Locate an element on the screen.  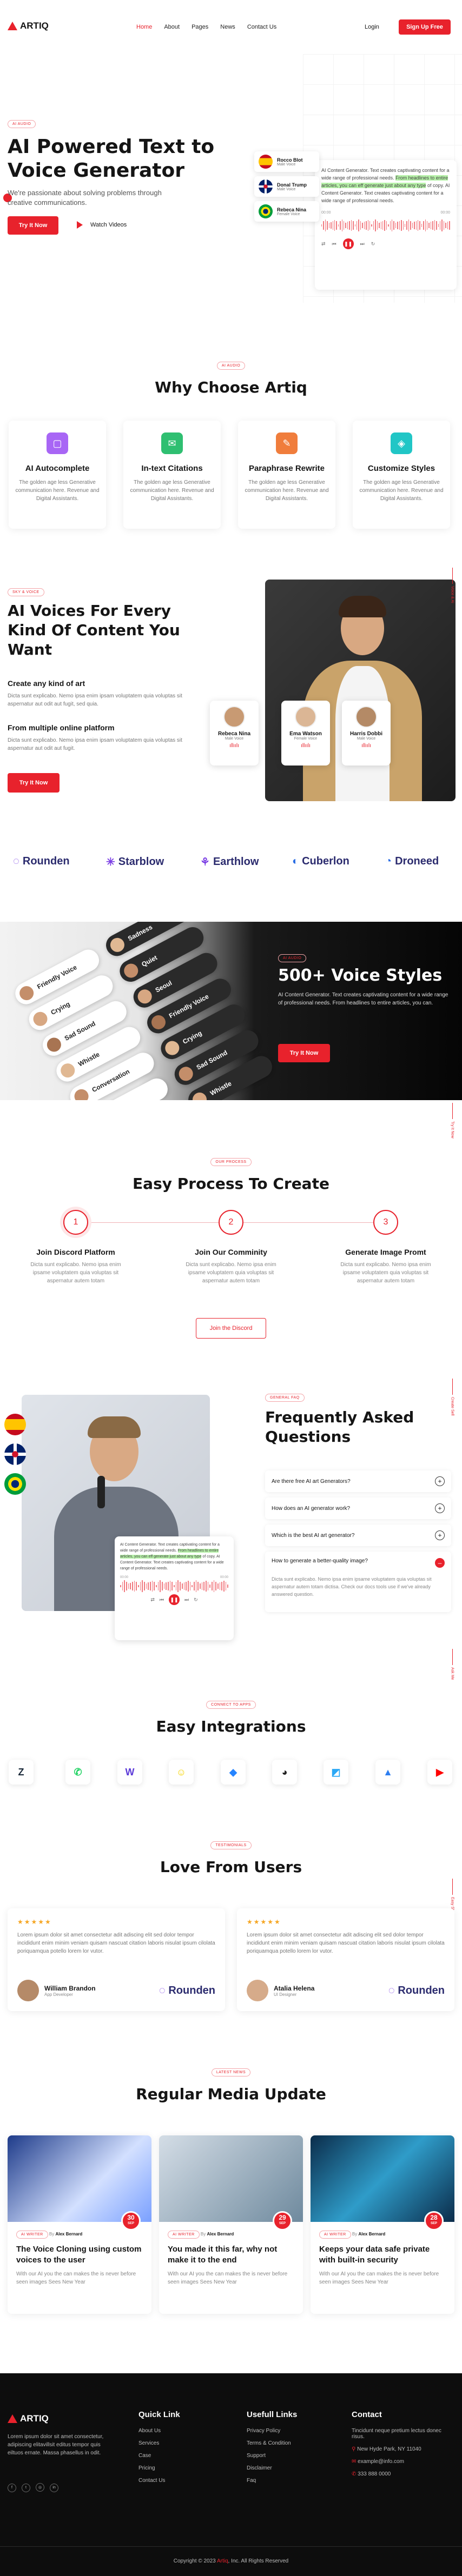
audio-waveform is located at coordinates (385, 225).